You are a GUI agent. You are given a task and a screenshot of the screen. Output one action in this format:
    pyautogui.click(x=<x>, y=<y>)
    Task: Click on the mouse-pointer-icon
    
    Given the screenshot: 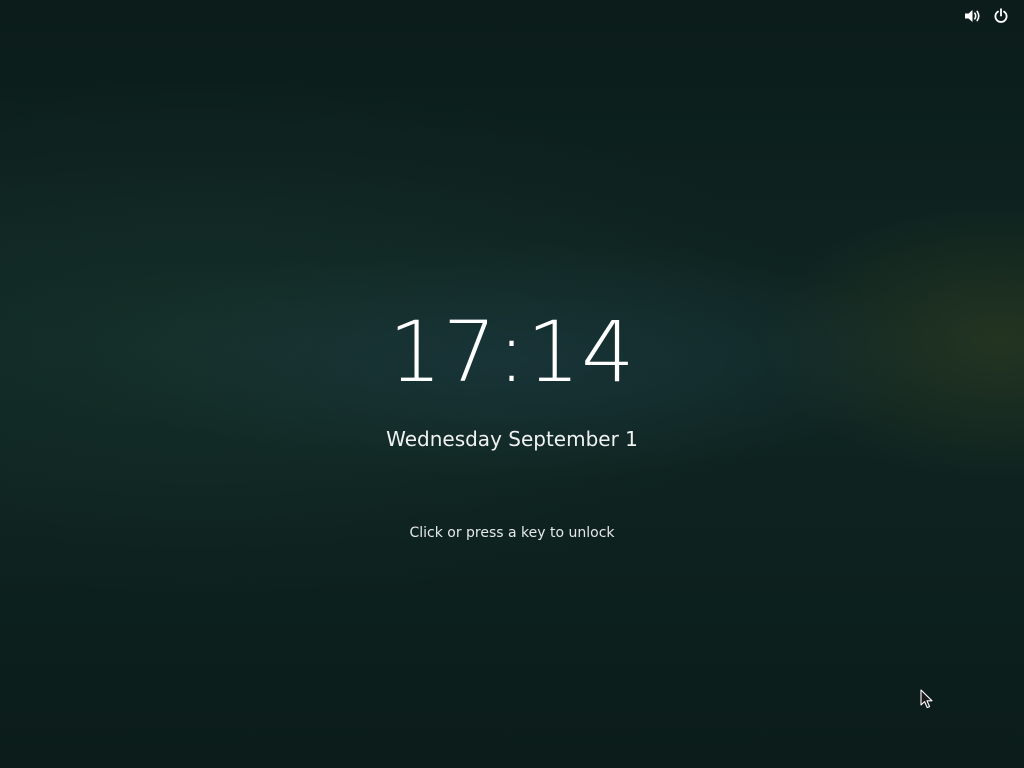 What is the action you would take?
    pyautogui.click(x=926, y=699)
    